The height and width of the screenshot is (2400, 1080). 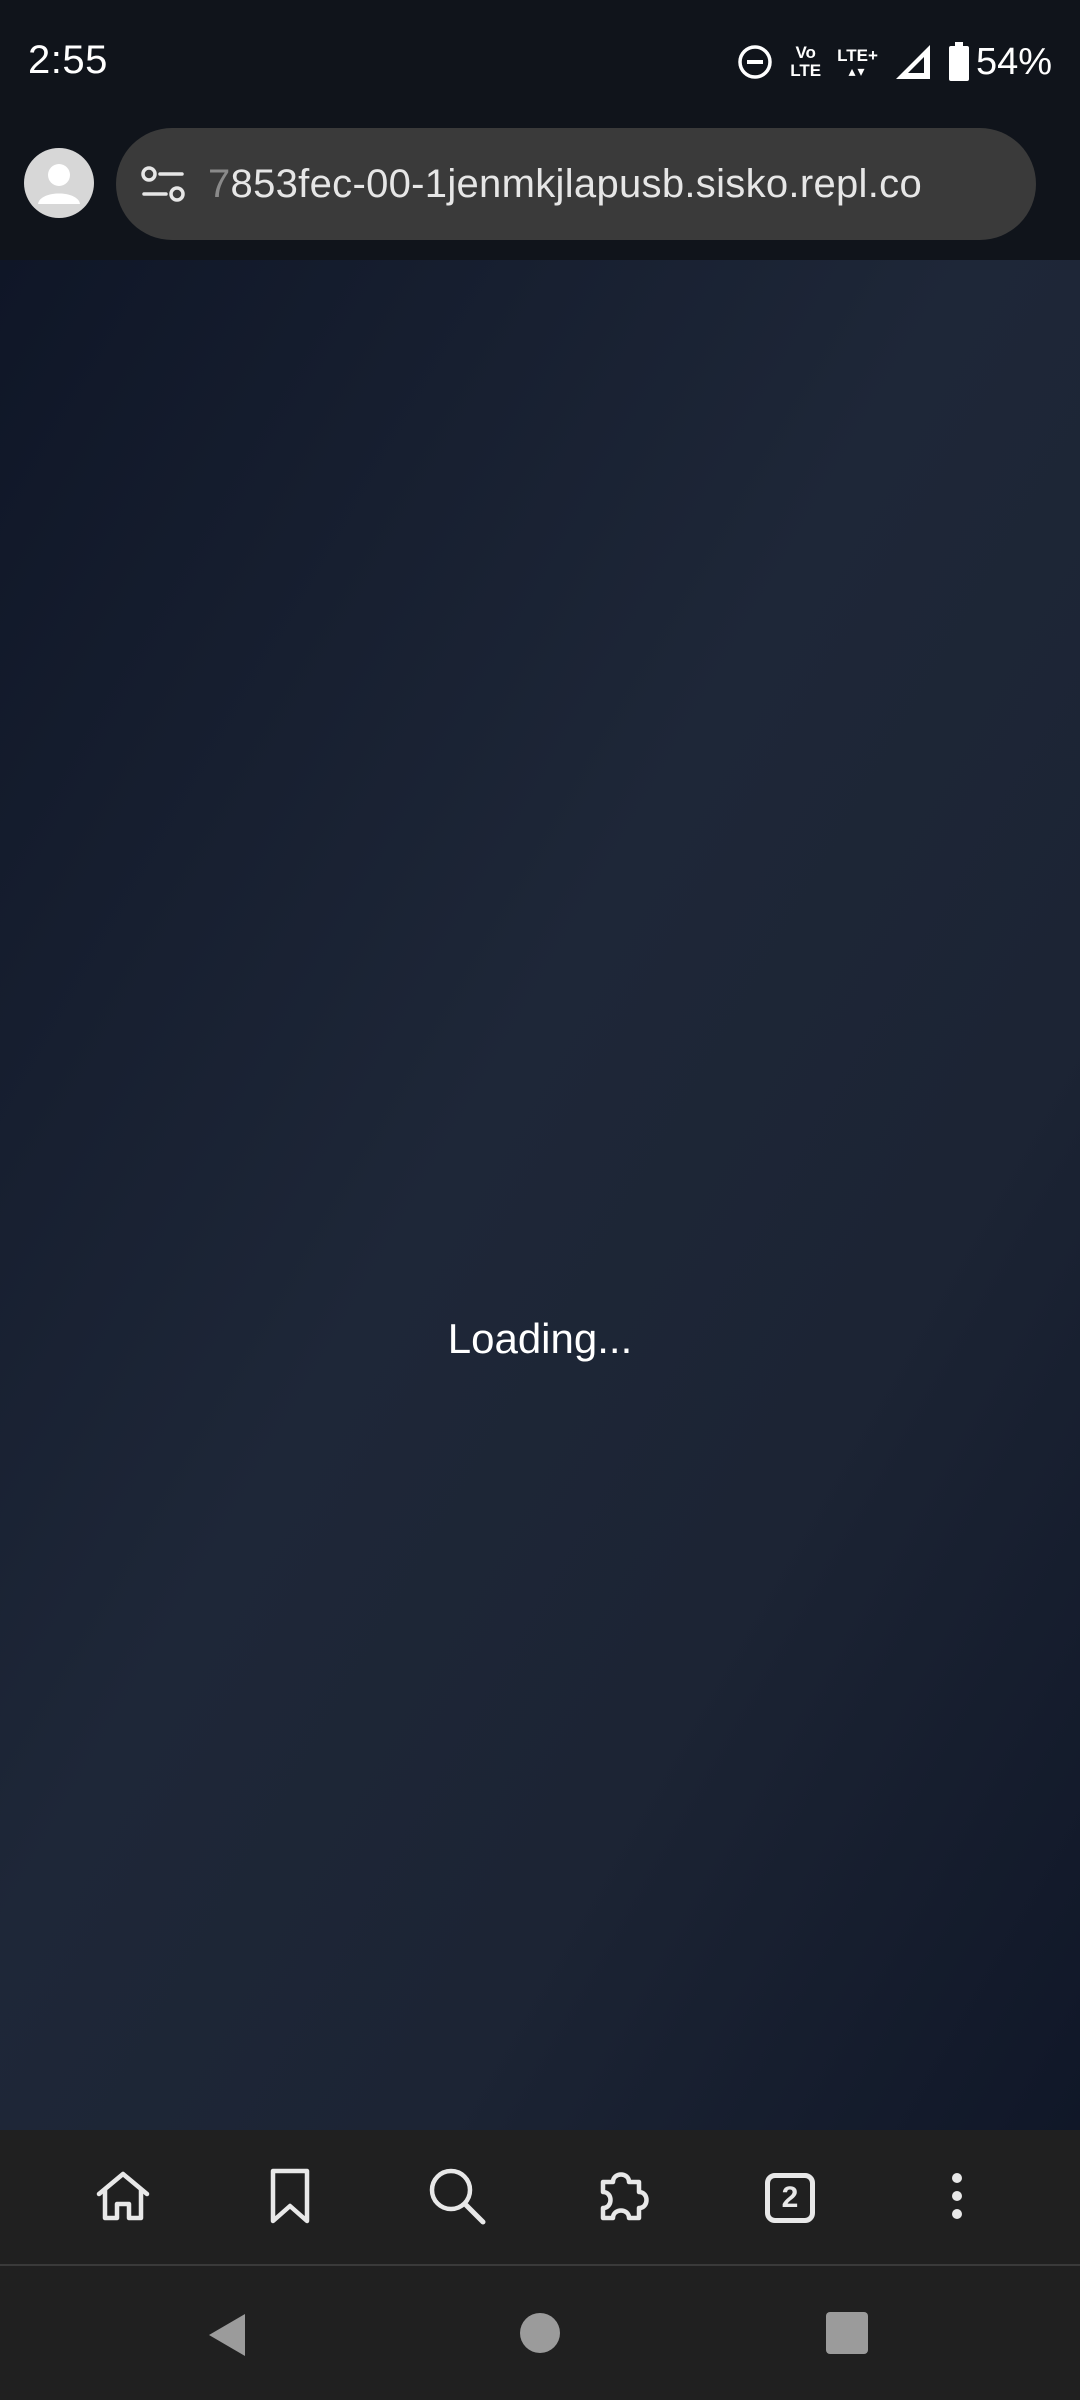 I want to click on tabs-icon: 2, so click(x=789, y=2198).